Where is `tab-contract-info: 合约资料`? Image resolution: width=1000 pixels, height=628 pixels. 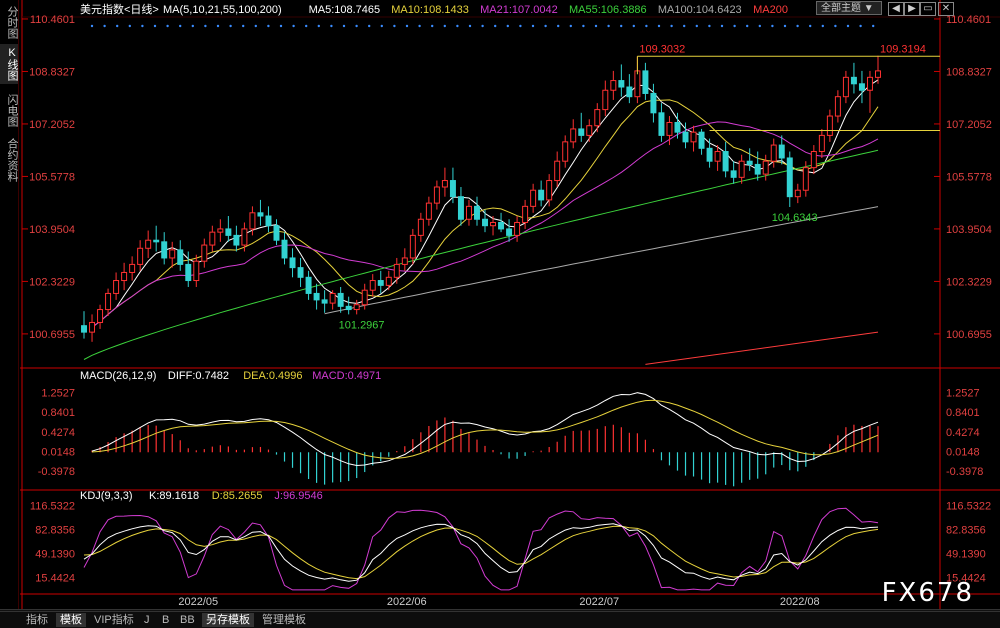 tab-contract-info: 合约资料 is located at coordinates (9, 160).